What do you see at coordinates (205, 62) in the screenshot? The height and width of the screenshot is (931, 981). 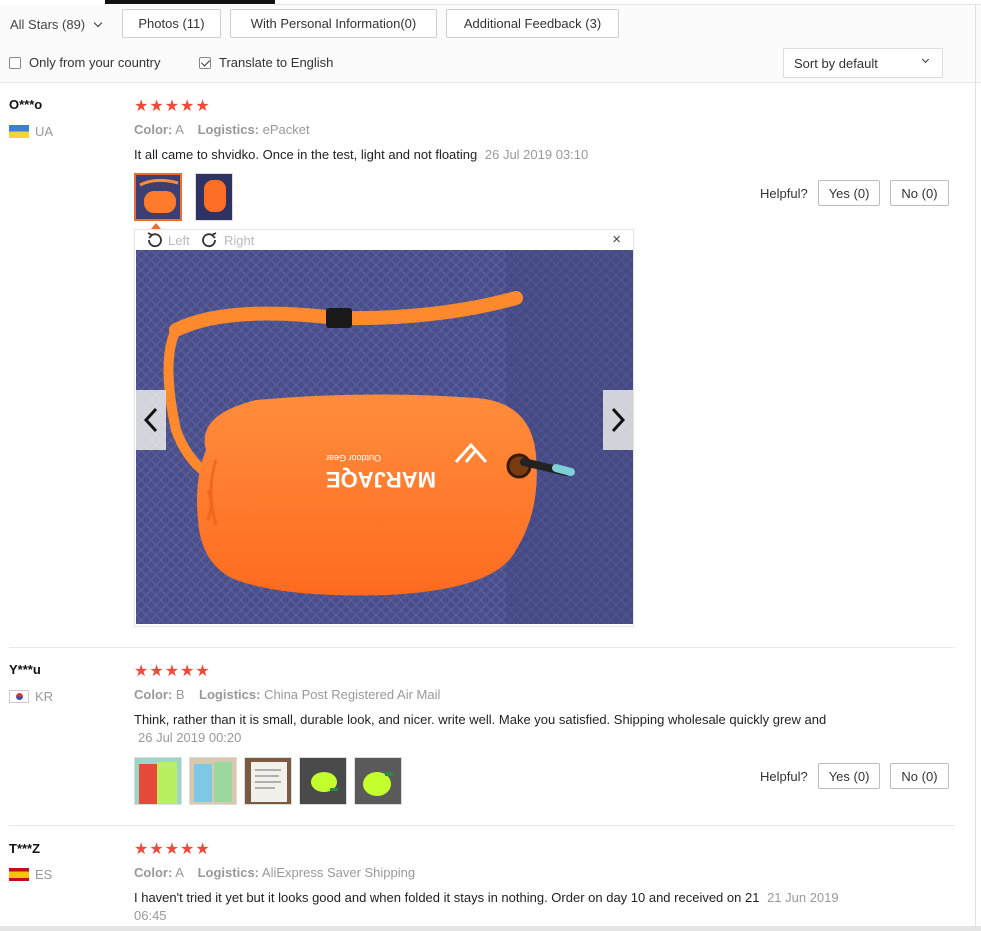 I see `translate-checkbox` at bounding box center [205, 62].